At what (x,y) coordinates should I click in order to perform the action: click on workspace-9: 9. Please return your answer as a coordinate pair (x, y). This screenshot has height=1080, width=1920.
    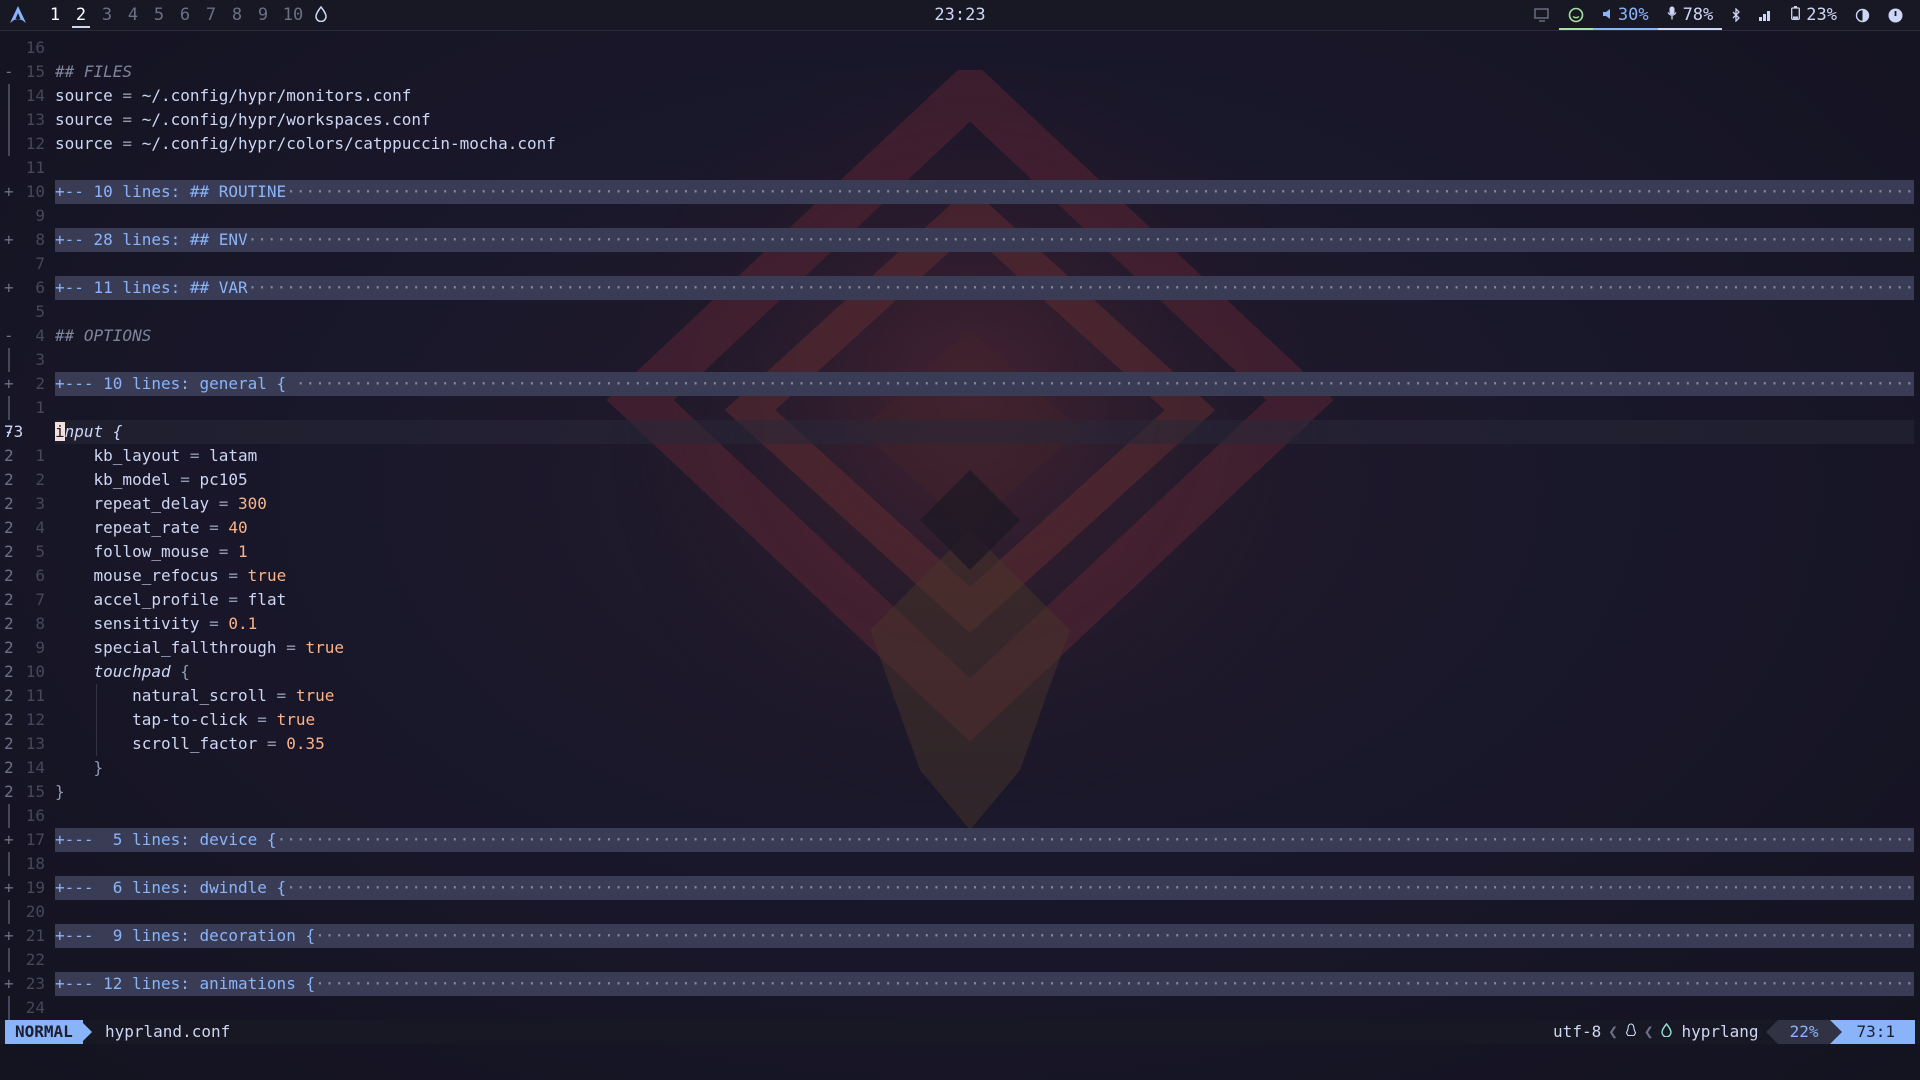
    Looking at the image, I should click on (263, 15).